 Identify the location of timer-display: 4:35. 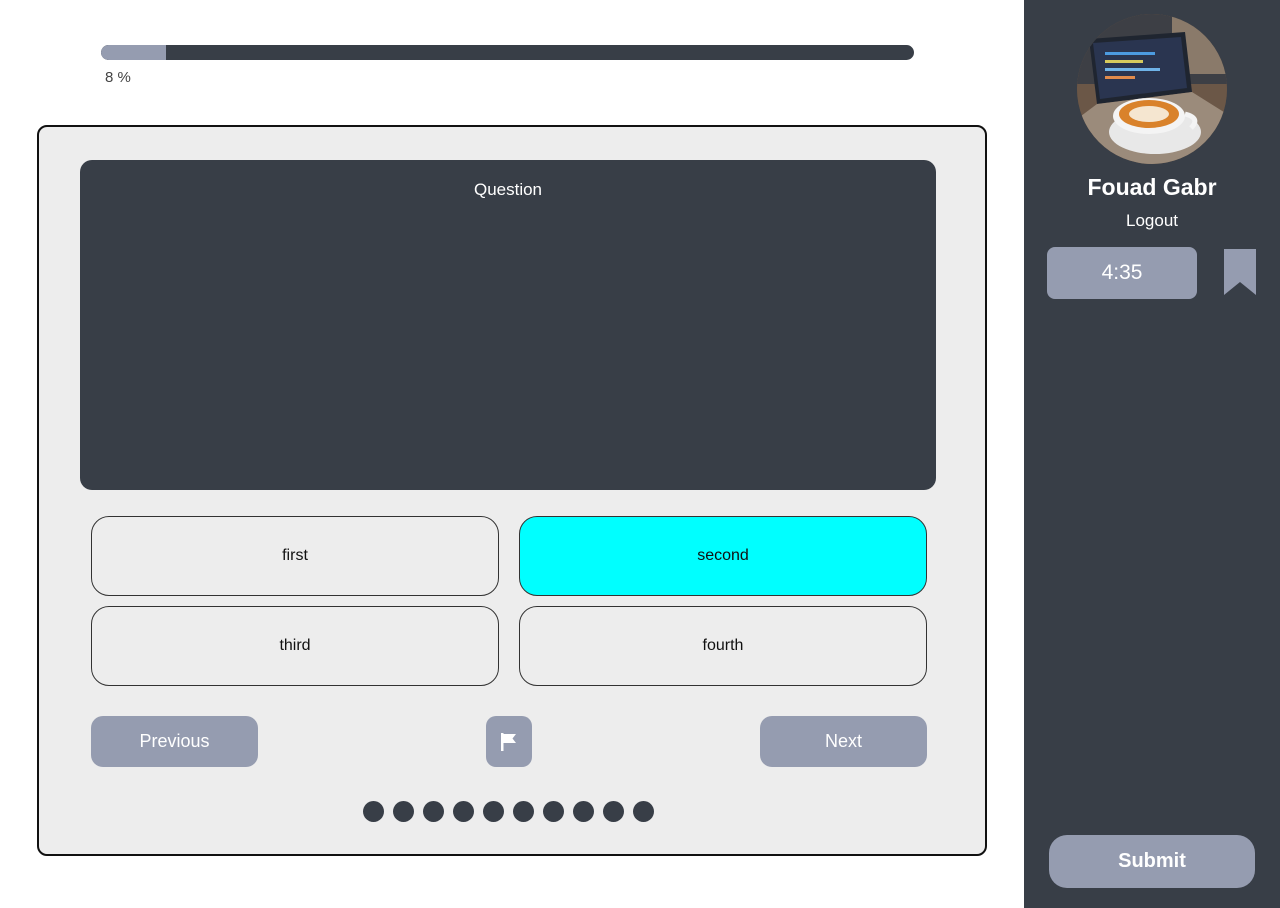
(1122, 273).